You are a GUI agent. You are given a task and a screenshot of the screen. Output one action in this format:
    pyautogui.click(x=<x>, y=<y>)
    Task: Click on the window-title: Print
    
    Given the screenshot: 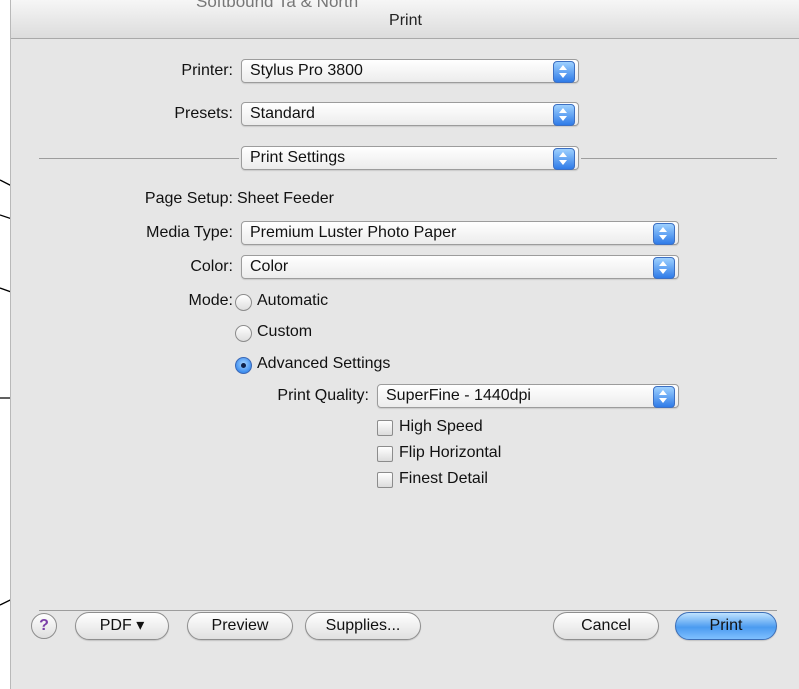 What is the action you would take?
    pyautogui.click(x=405, y=20)
    